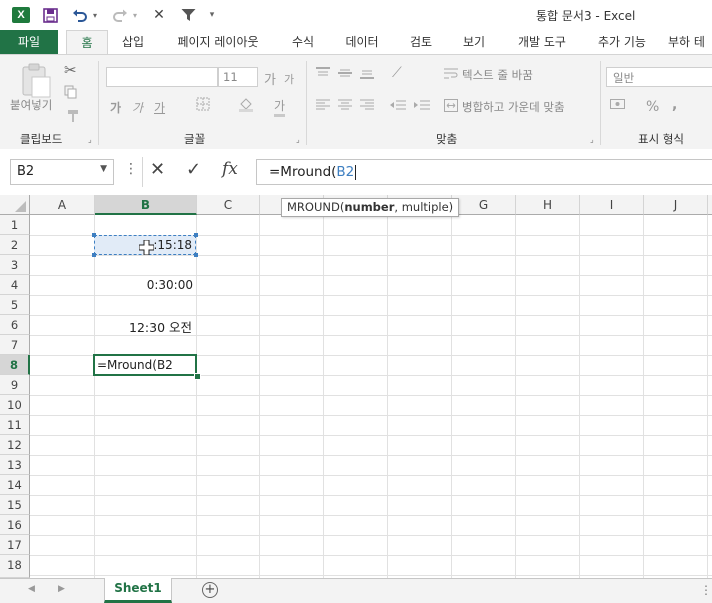  What do you see at coordinates (548, 205) in the screenshot?
I see `column-header-h: H` at bounding box center [548, 205].